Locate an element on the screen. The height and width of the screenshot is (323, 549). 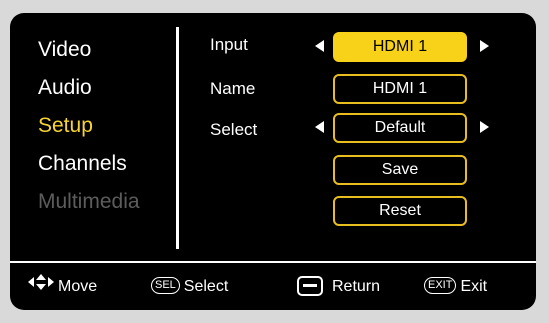
hint-select: SEL Select is located at coordinates (189, 287).